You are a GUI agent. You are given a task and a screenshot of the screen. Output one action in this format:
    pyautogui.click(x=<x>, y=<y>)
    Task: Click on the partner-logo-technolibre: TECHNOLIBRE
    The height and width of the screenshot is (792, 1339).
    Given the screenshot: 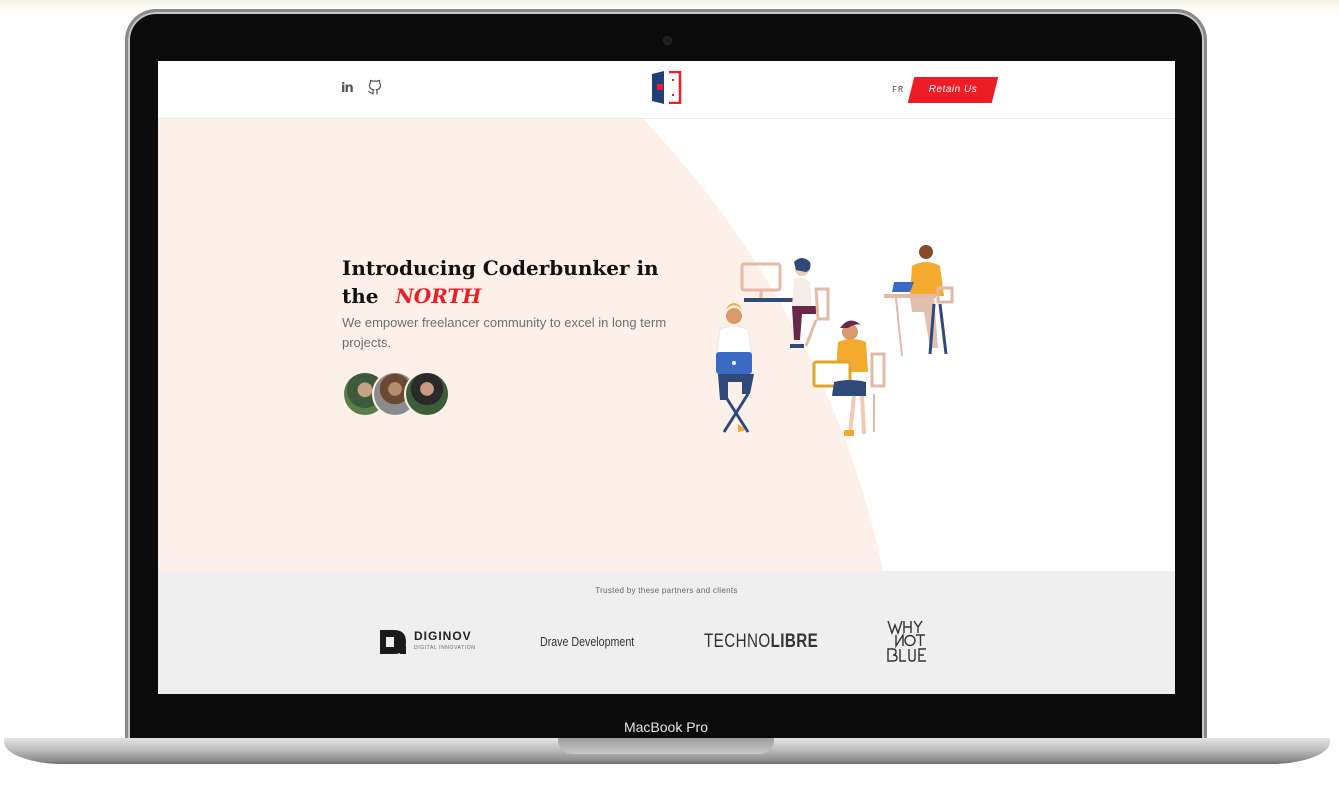 What is the action you would take?
    pyautogui.click(x=761, y=642)
    